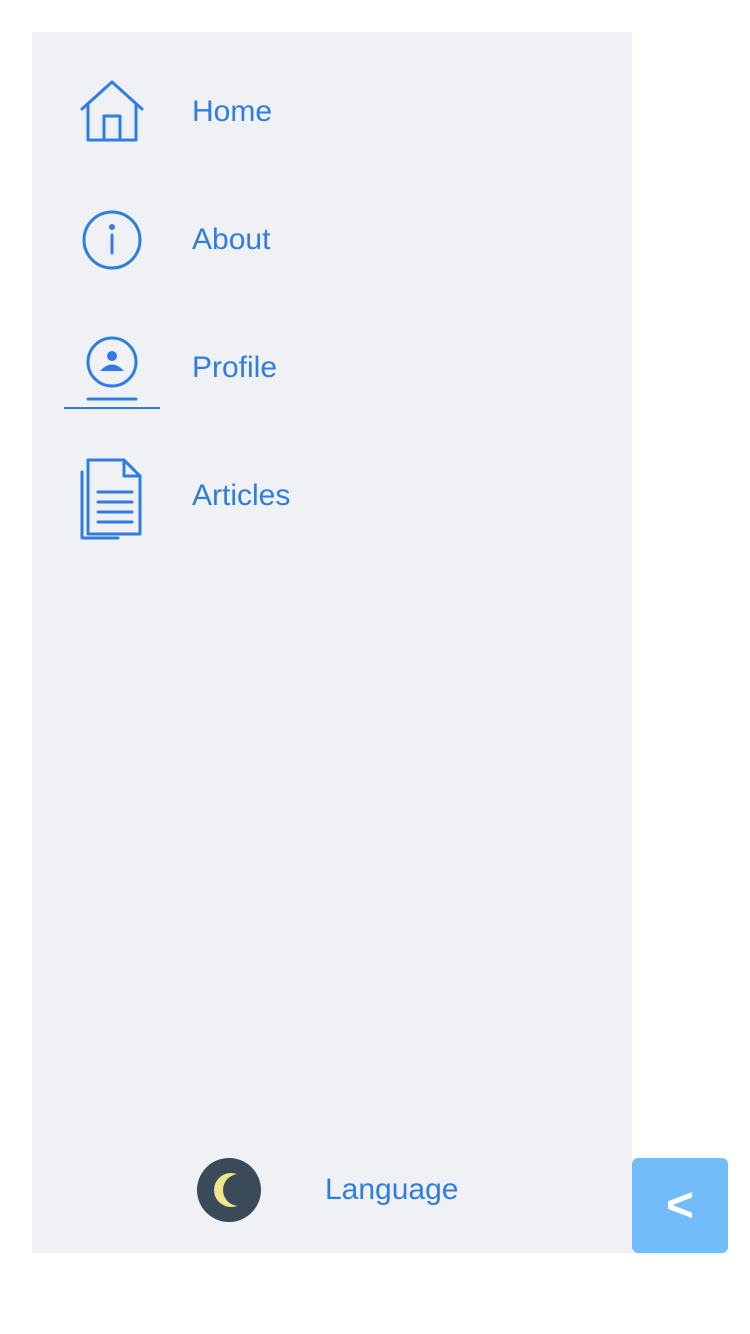  Describe the element at coordinates (332, 496) in the screenshot. I see `nav-item-articles: Articles` at that location.